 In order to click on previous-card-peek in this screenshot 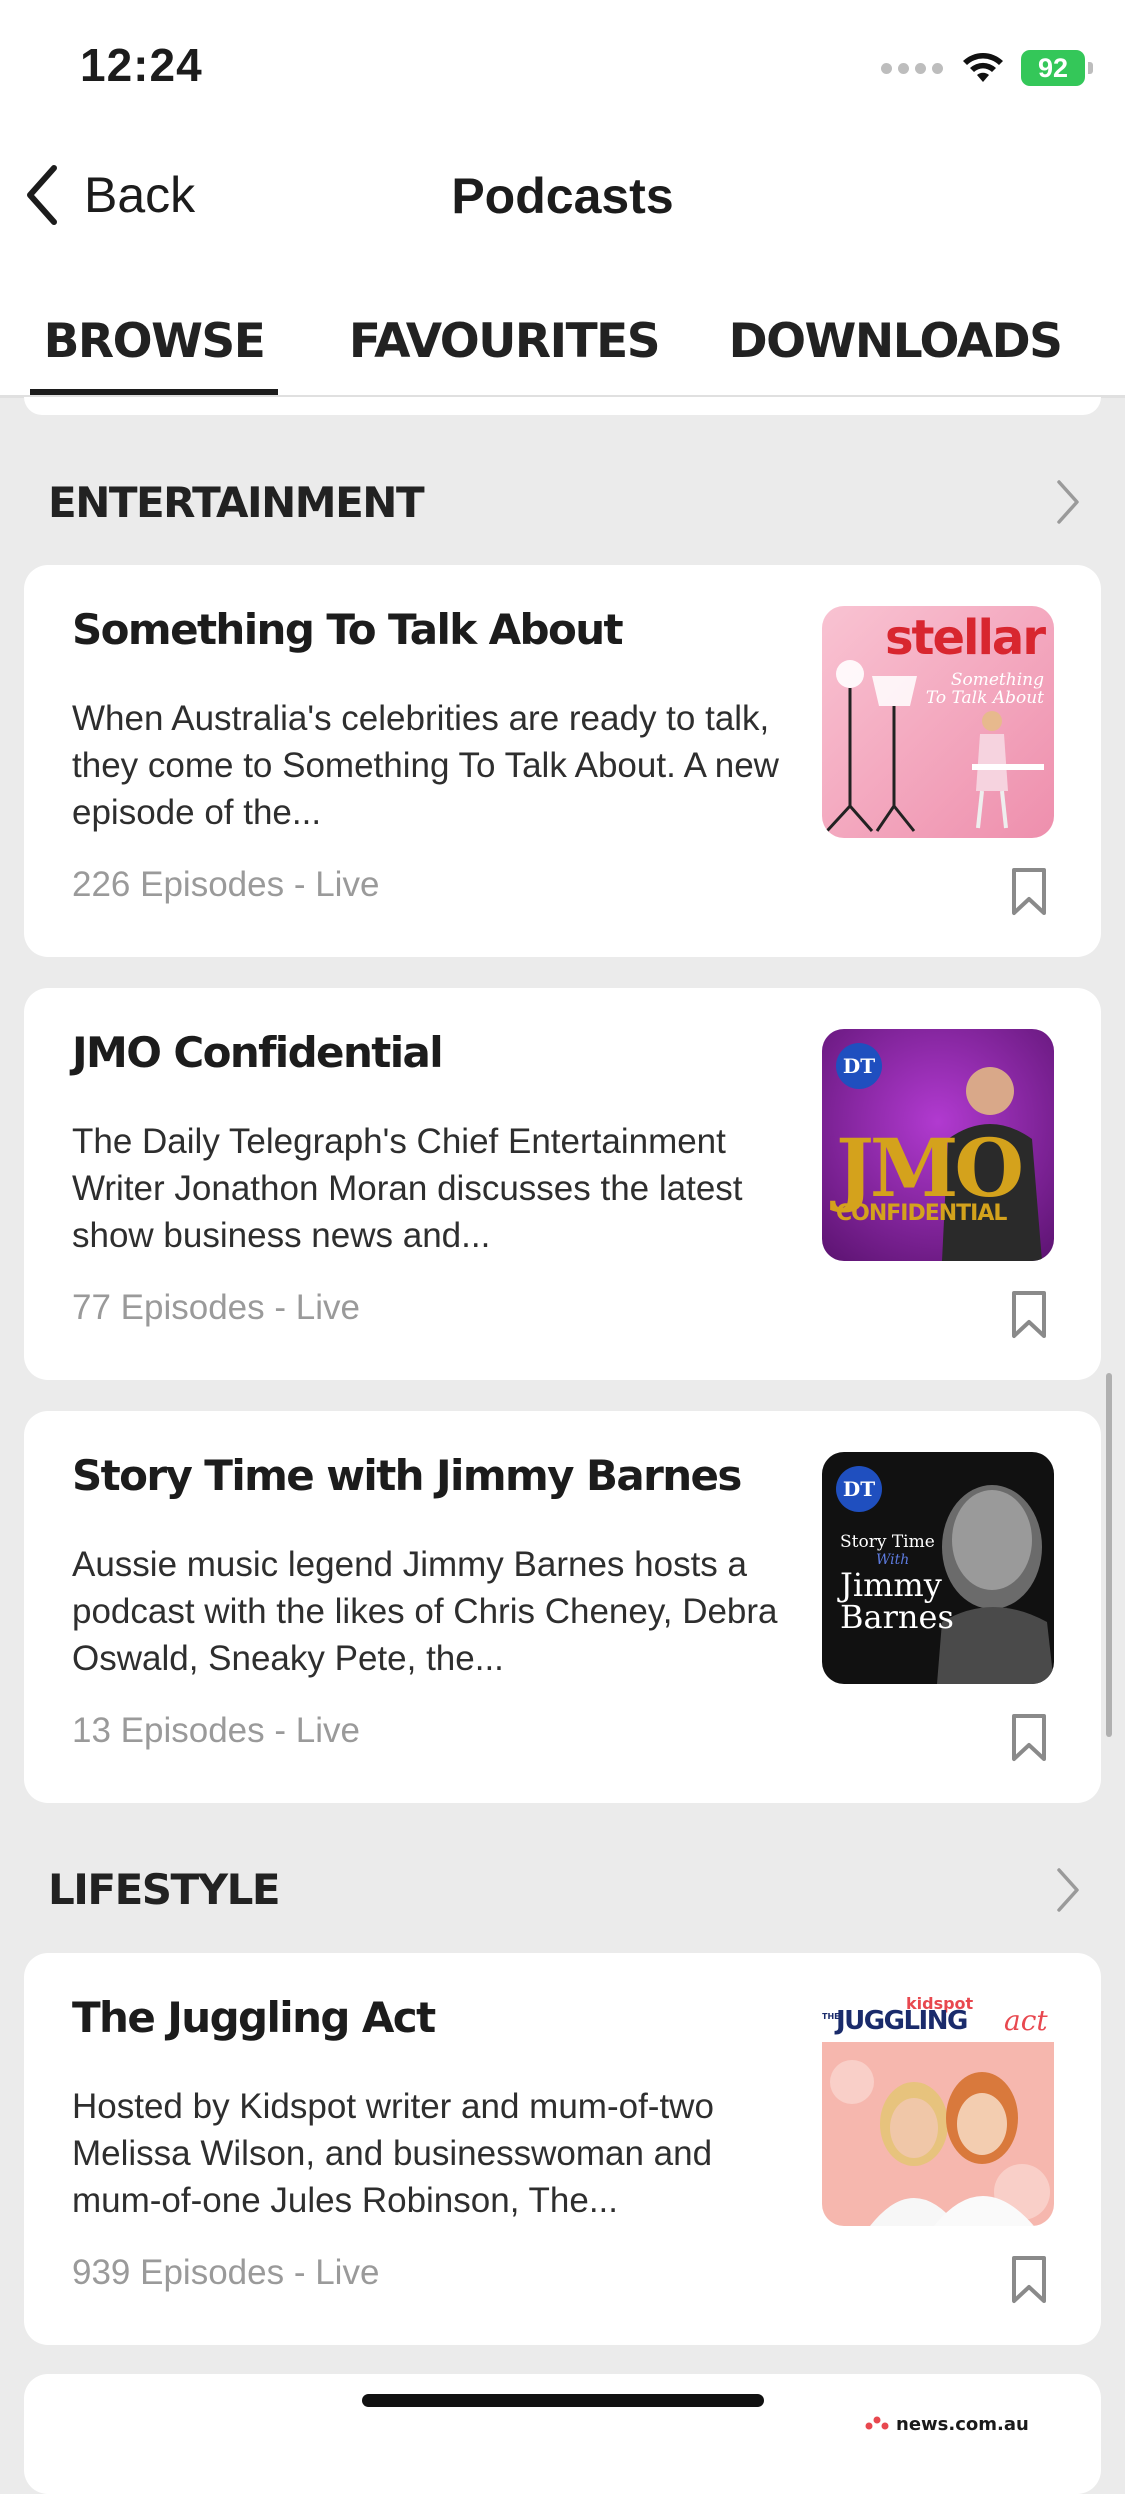, I will do `click(562, 406)`.